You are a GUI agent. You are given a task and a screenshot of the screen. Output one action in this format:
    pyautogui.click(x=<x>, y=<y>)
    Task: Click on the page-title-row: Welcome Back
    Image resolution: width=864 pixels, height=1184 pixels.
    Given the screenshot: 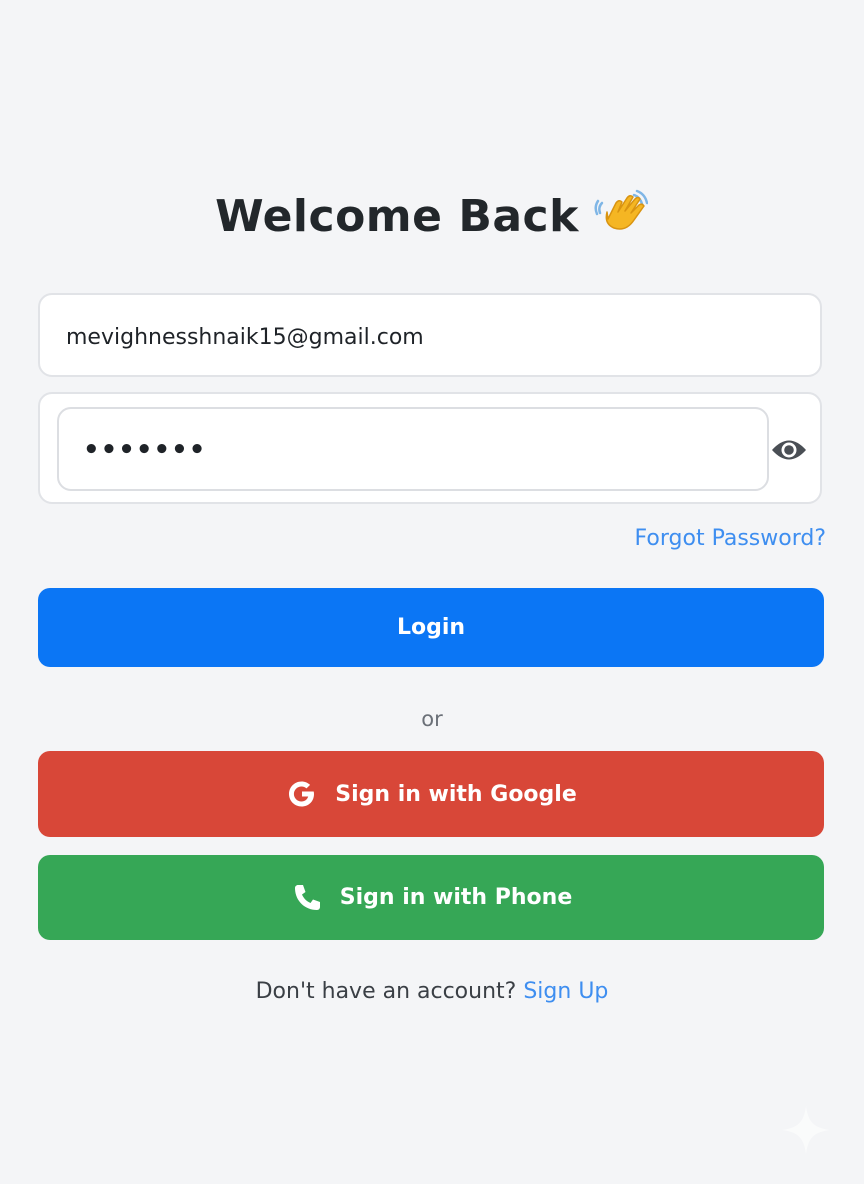 What is the action you would take?
    pyautogui.click(x=432, y=216)
    